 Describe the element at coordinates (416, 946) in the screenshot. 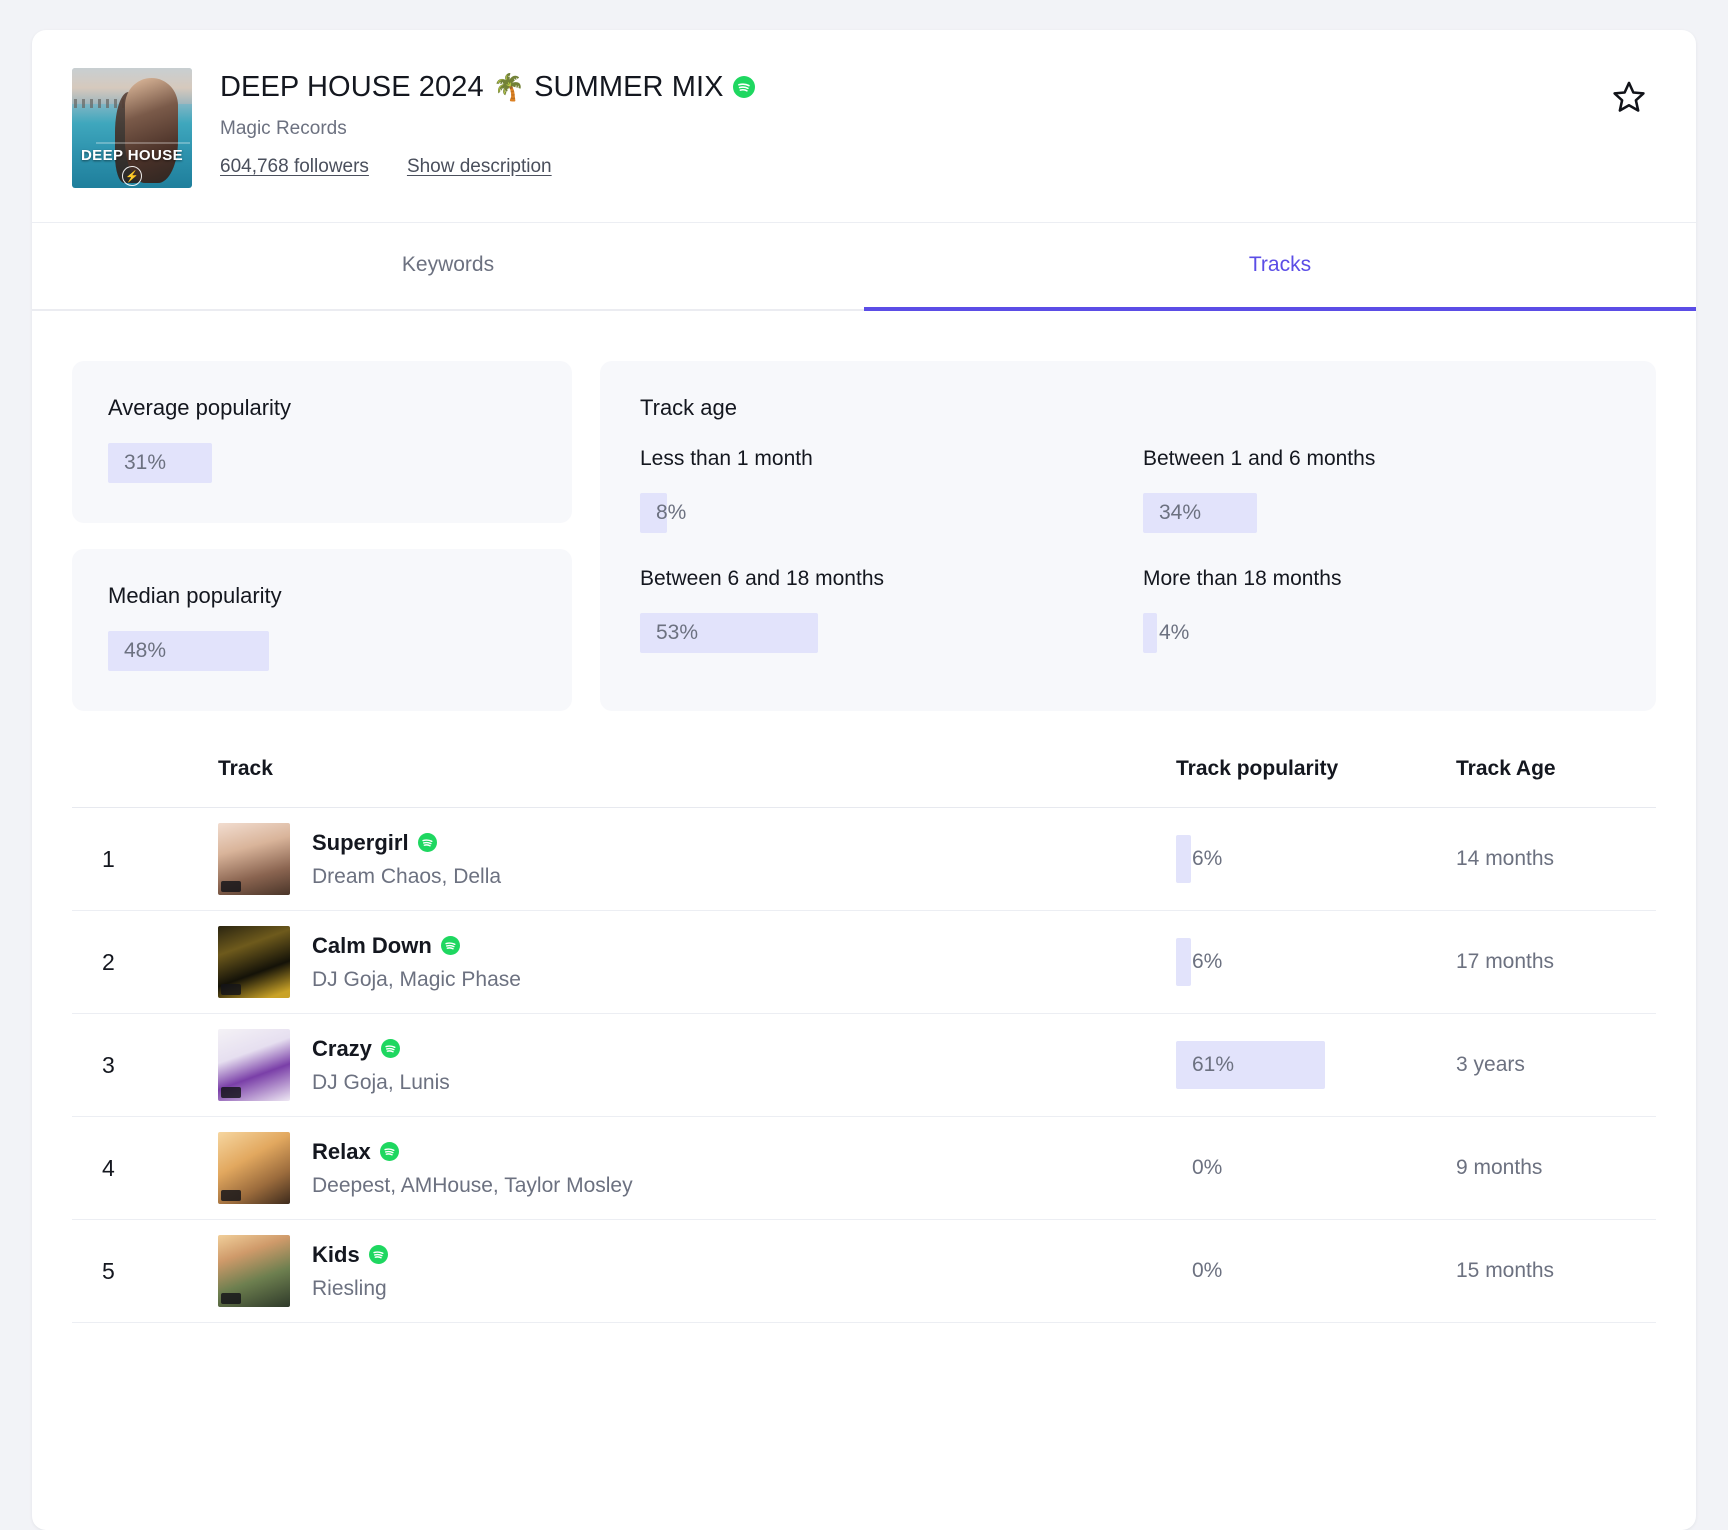

I see `track-name-row: Calm Down` at that location.